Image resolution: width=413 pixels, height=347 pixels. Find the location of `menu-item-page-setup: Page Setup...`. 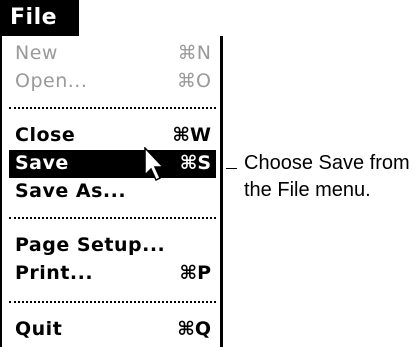

menu-item-page-setup: Page Setup... is located at coordinates (112, 246).